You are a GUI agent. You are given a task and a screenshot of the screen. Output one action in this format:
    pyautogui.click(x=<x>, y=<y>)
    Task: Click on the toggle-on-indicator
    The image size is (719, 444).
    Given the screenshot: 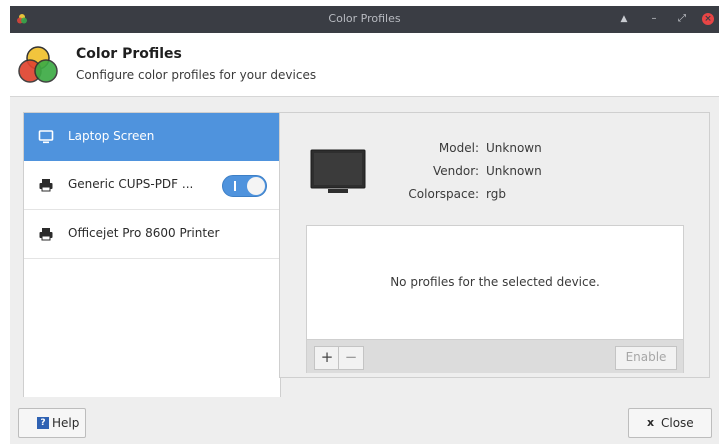 What is the action you would take?
    pyautogui.click(x=235, y=186)
    